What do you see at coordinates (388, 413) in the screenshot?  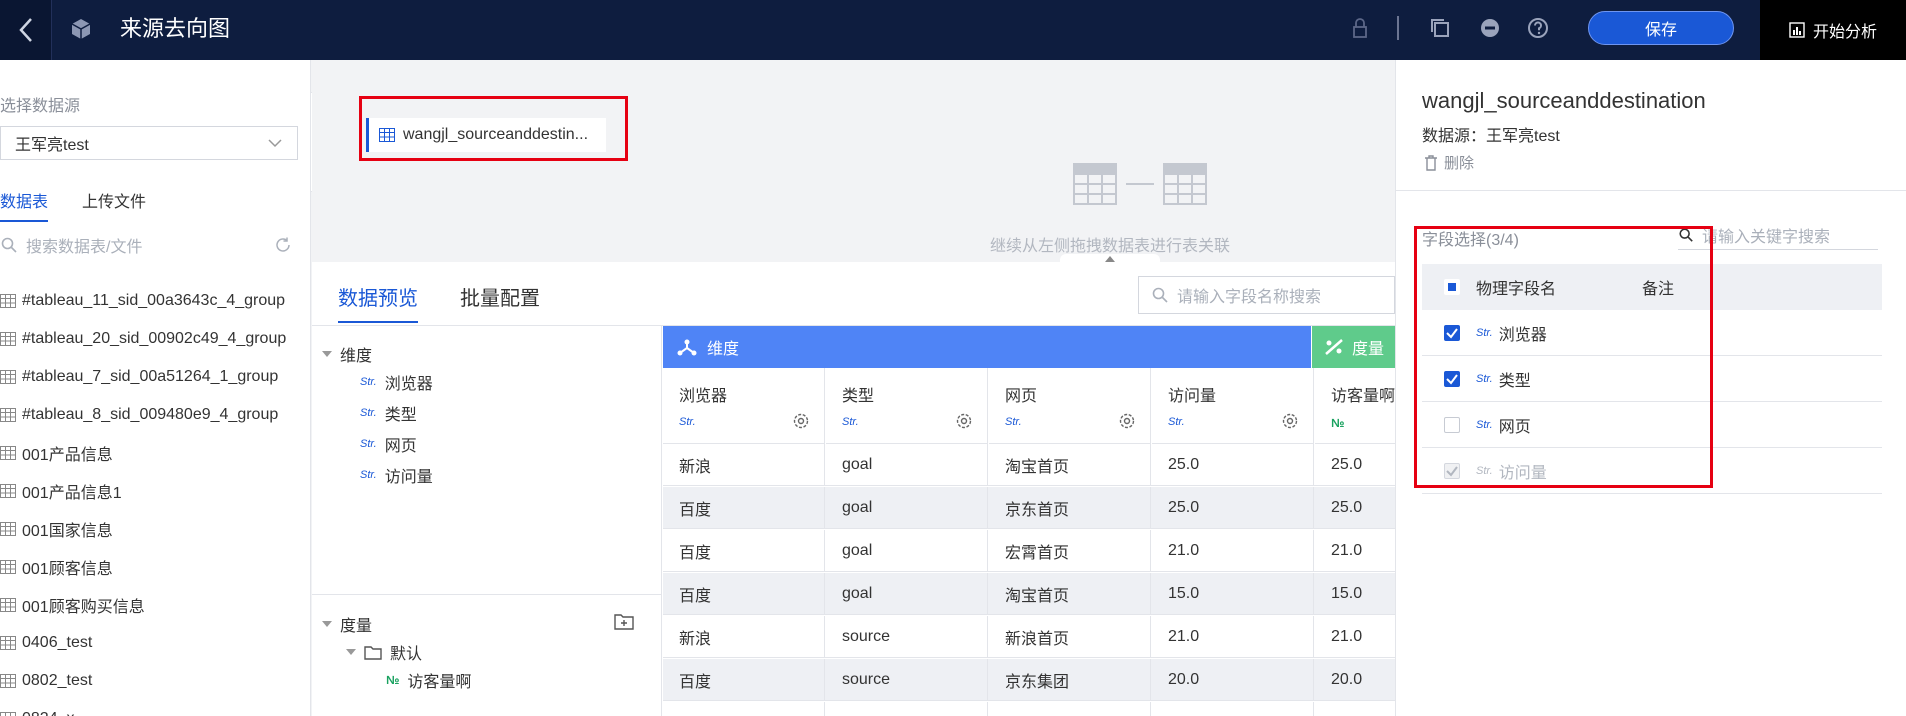 I see `dimension-field: Str. 类型` at bounding box center [388, 413].